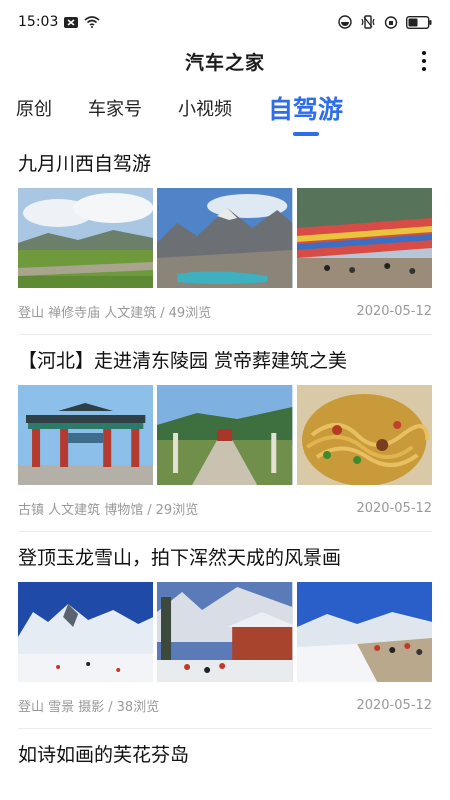  What do you see at coordinates (391, 22) in the screenshot?
I see `alarm-icon` at bounding box center [391, 22].